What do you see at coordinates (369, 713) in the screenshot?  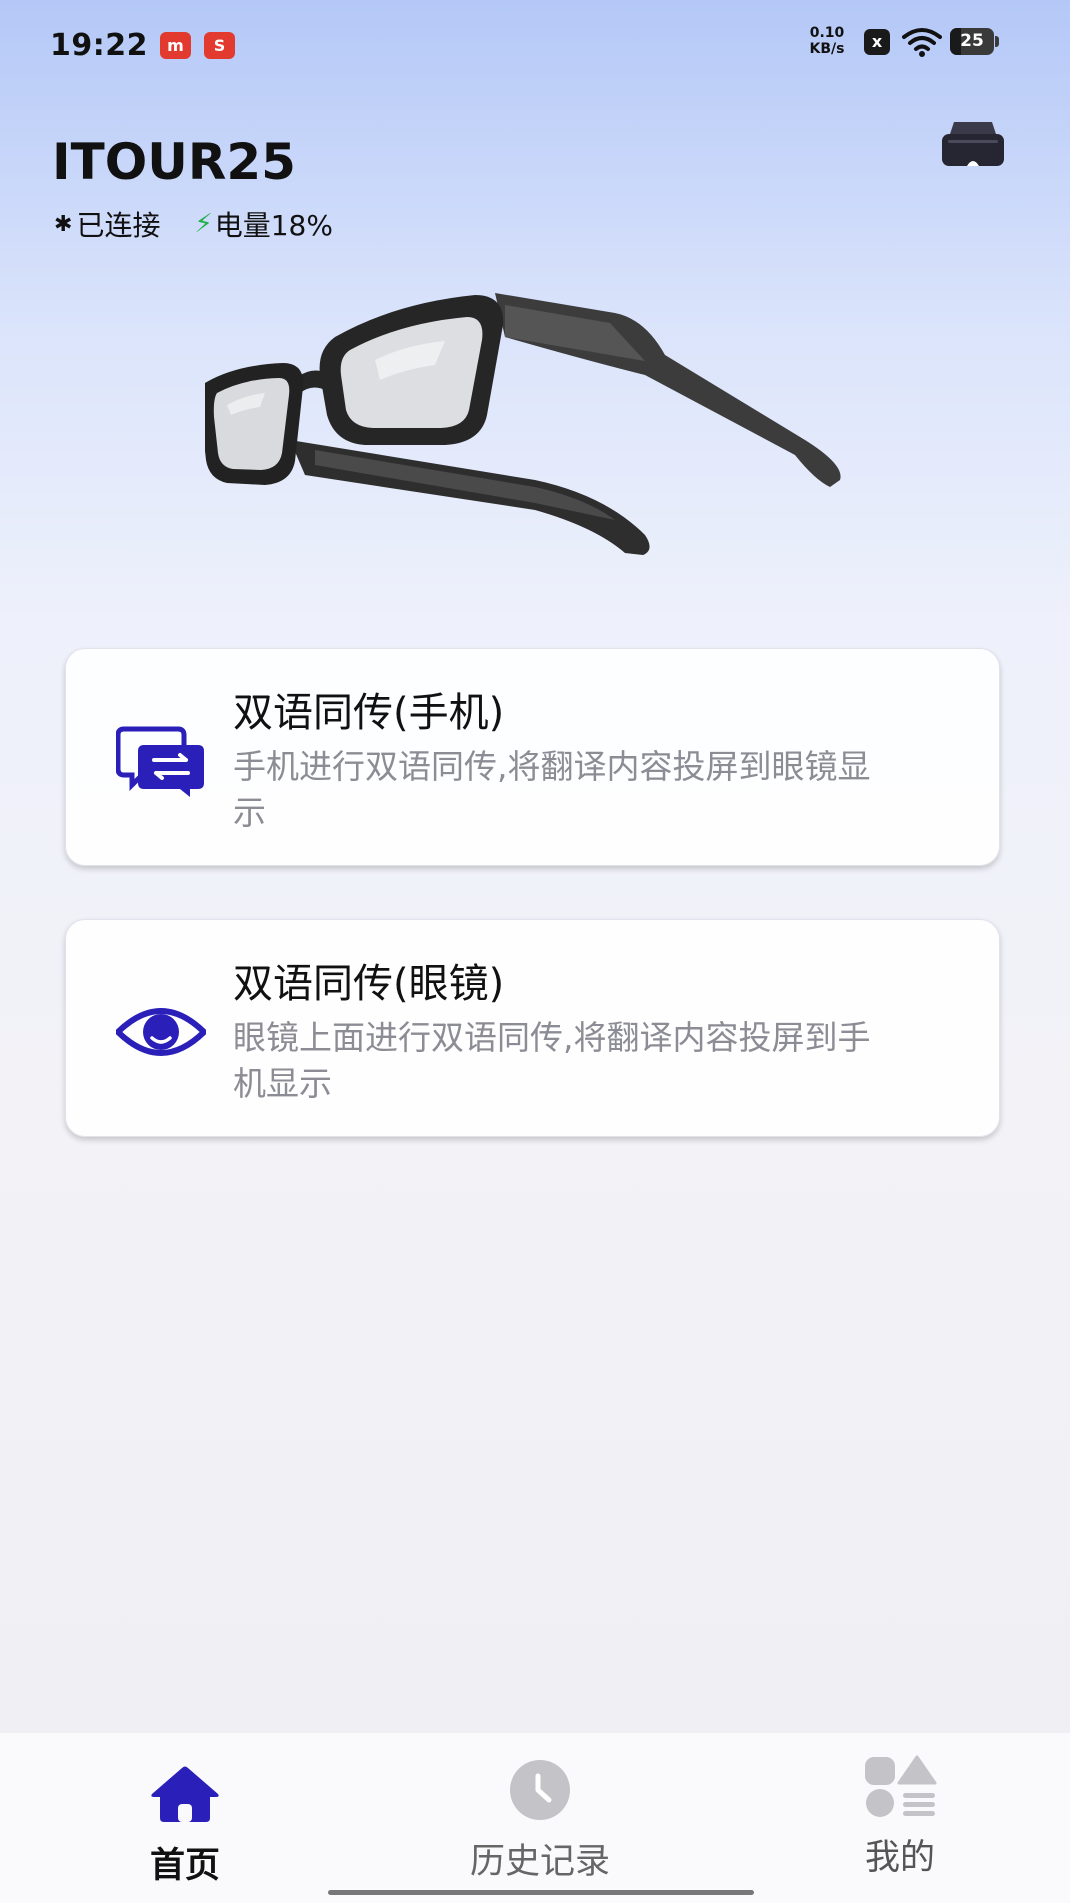 I see `card-title: 双语同传(手机)` at bounding box center [369, 713].